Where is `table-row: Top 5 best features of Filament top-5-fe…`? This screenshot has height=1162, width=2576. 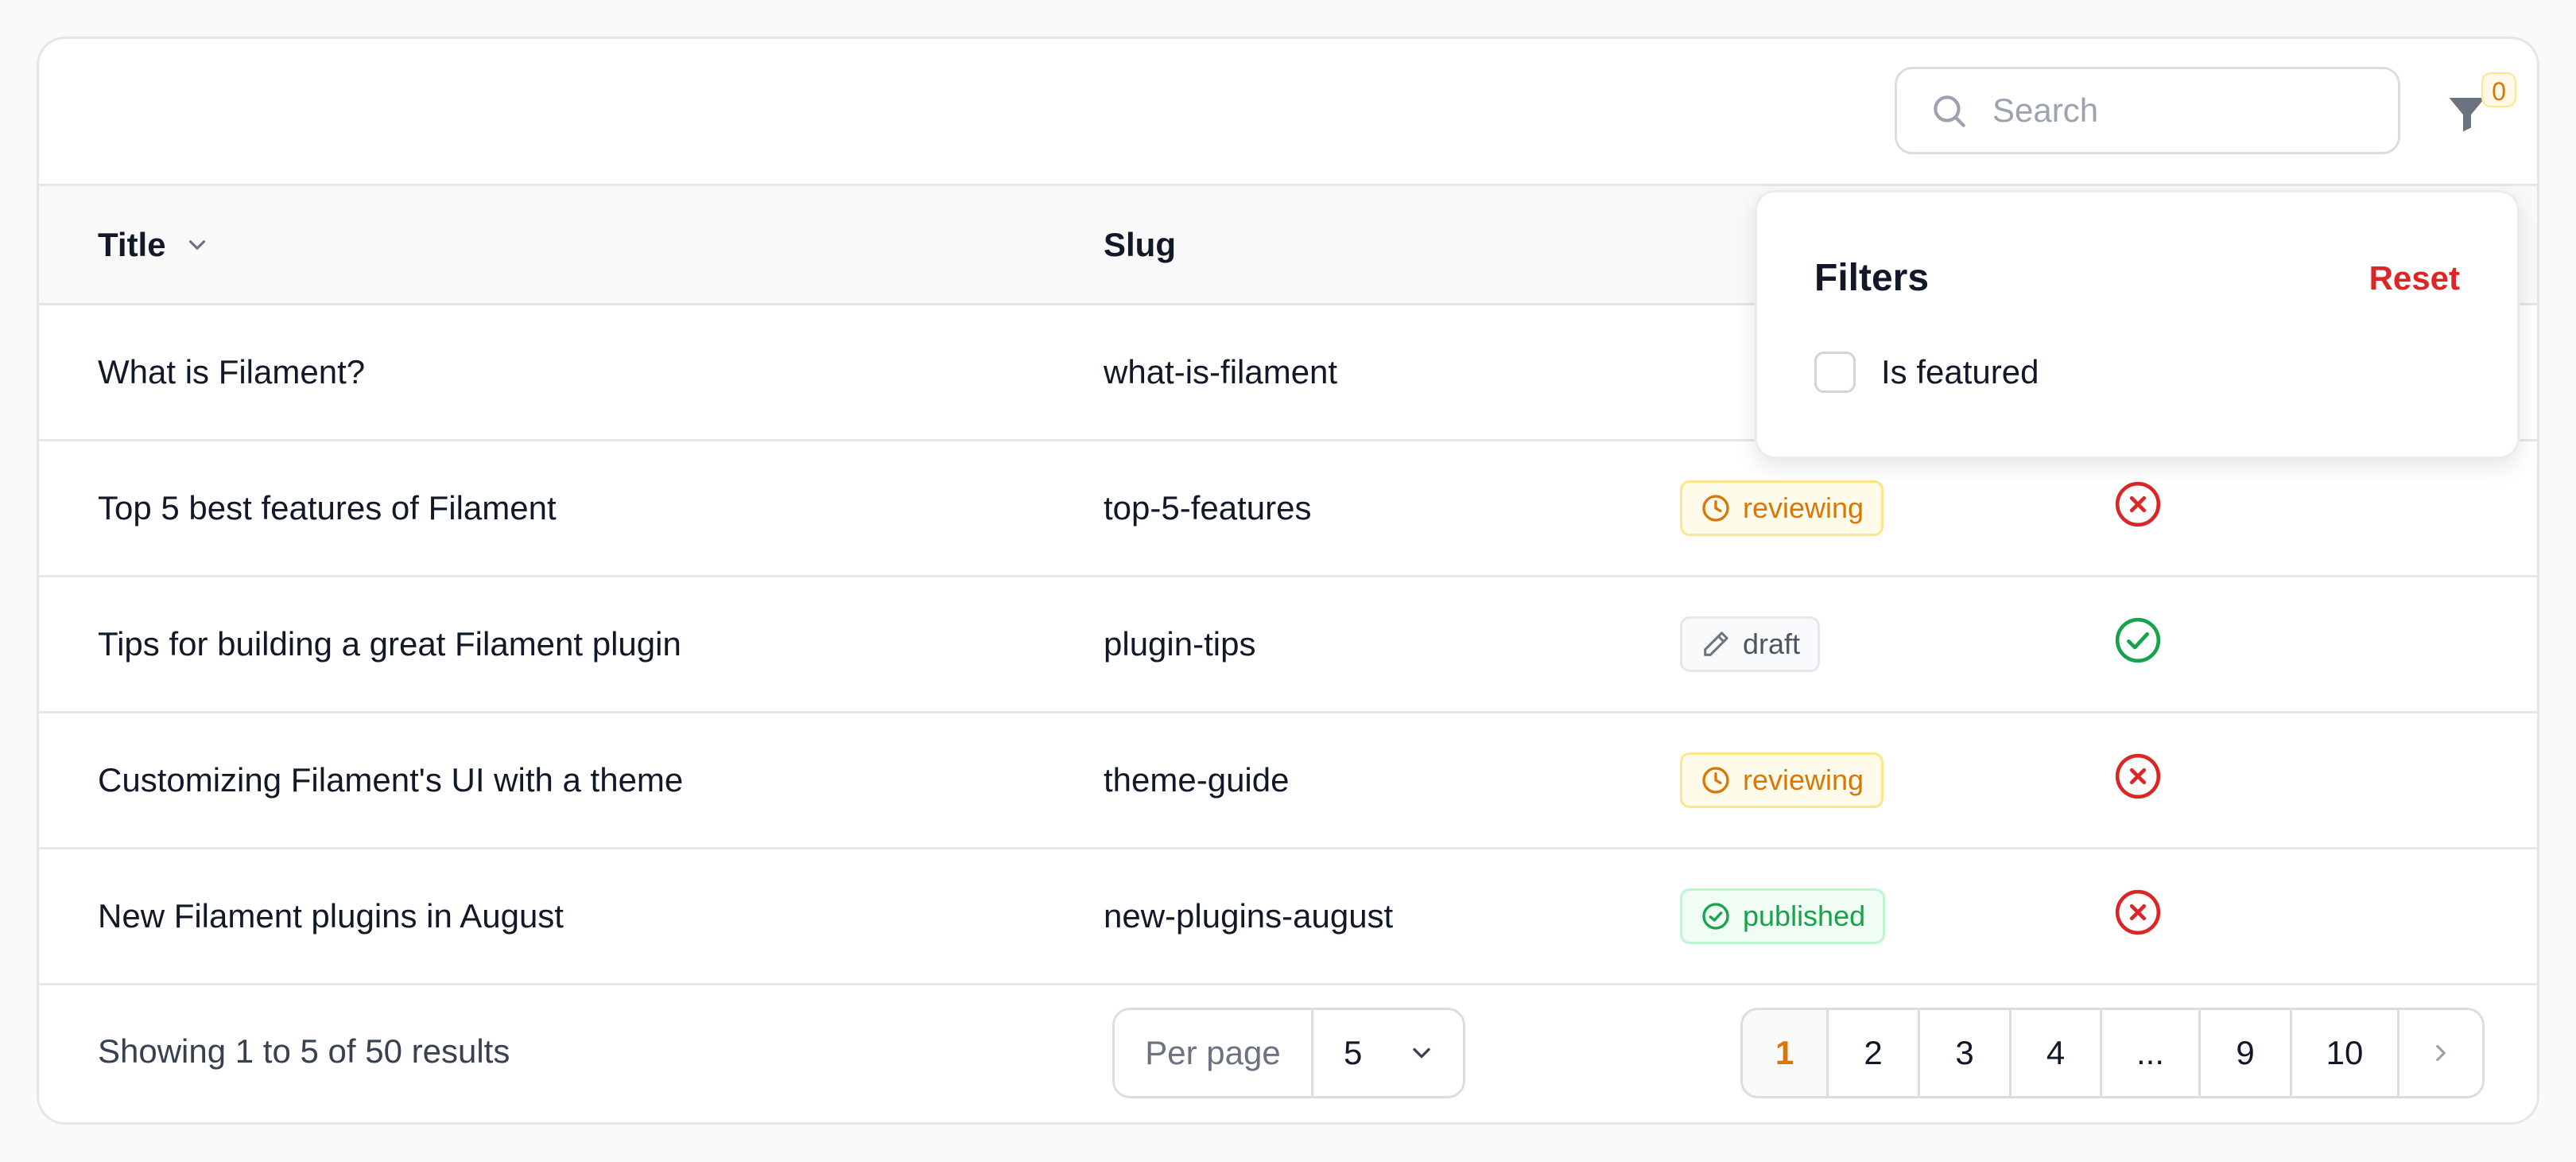 table-row: Top 5 best features of Filament top-5-fe… is located at coordinates (1288, 508).